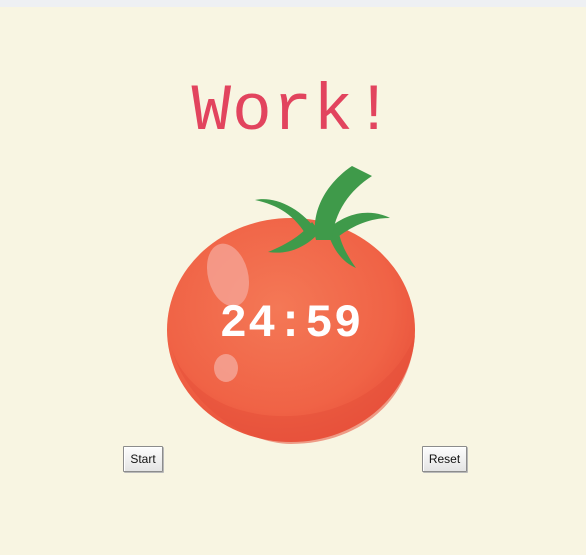 This screenshot has height=555, width=586. Describe the element at coordinates (293, 3) in the screenshot. I see `window-top-strip` at that location.